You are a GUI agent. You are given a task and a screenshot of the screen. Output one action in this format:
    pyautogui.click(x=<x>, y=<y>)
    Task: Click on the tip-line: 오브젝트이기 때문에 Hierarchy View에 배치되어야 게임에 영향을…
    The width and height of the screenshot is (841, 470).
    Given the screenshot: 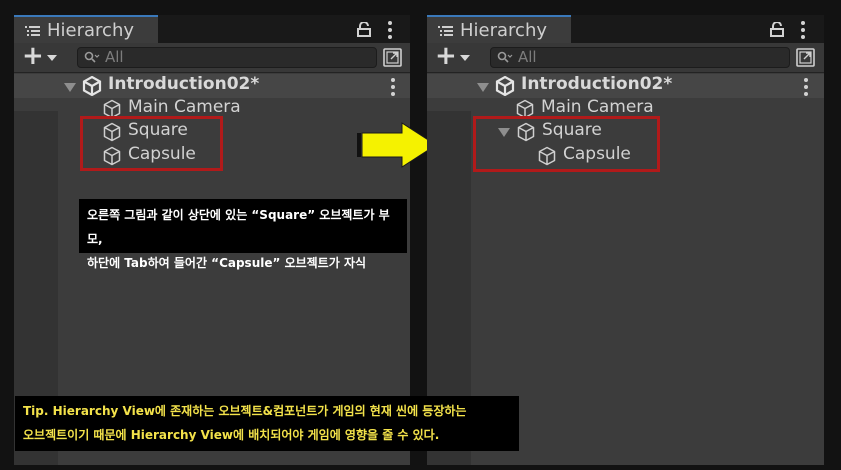 What is the action you would take?
    pyautogui.click(x=231, y=435)
    